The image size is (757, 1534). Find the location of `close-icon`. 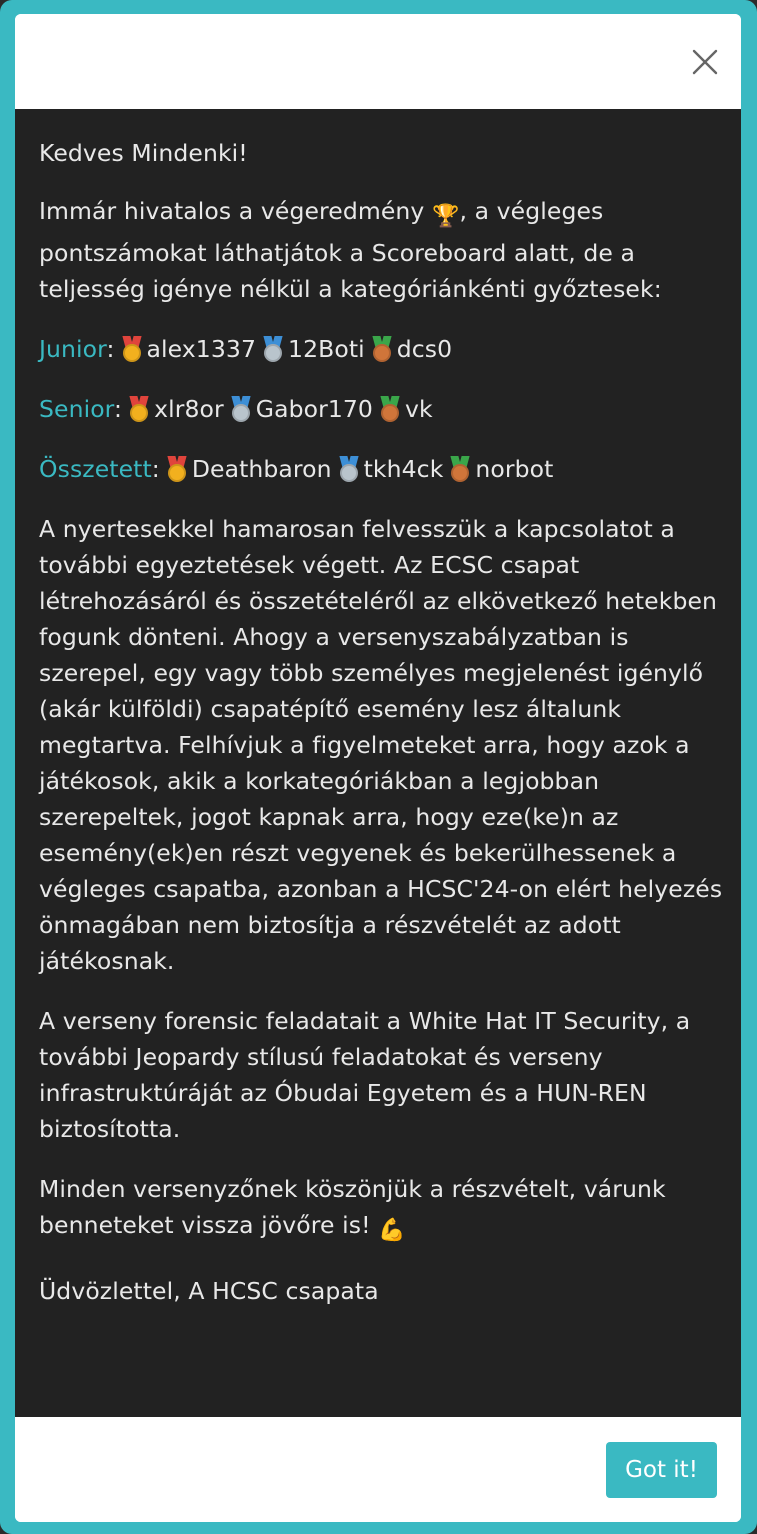

close-icon is located at coordinates (705, 62).